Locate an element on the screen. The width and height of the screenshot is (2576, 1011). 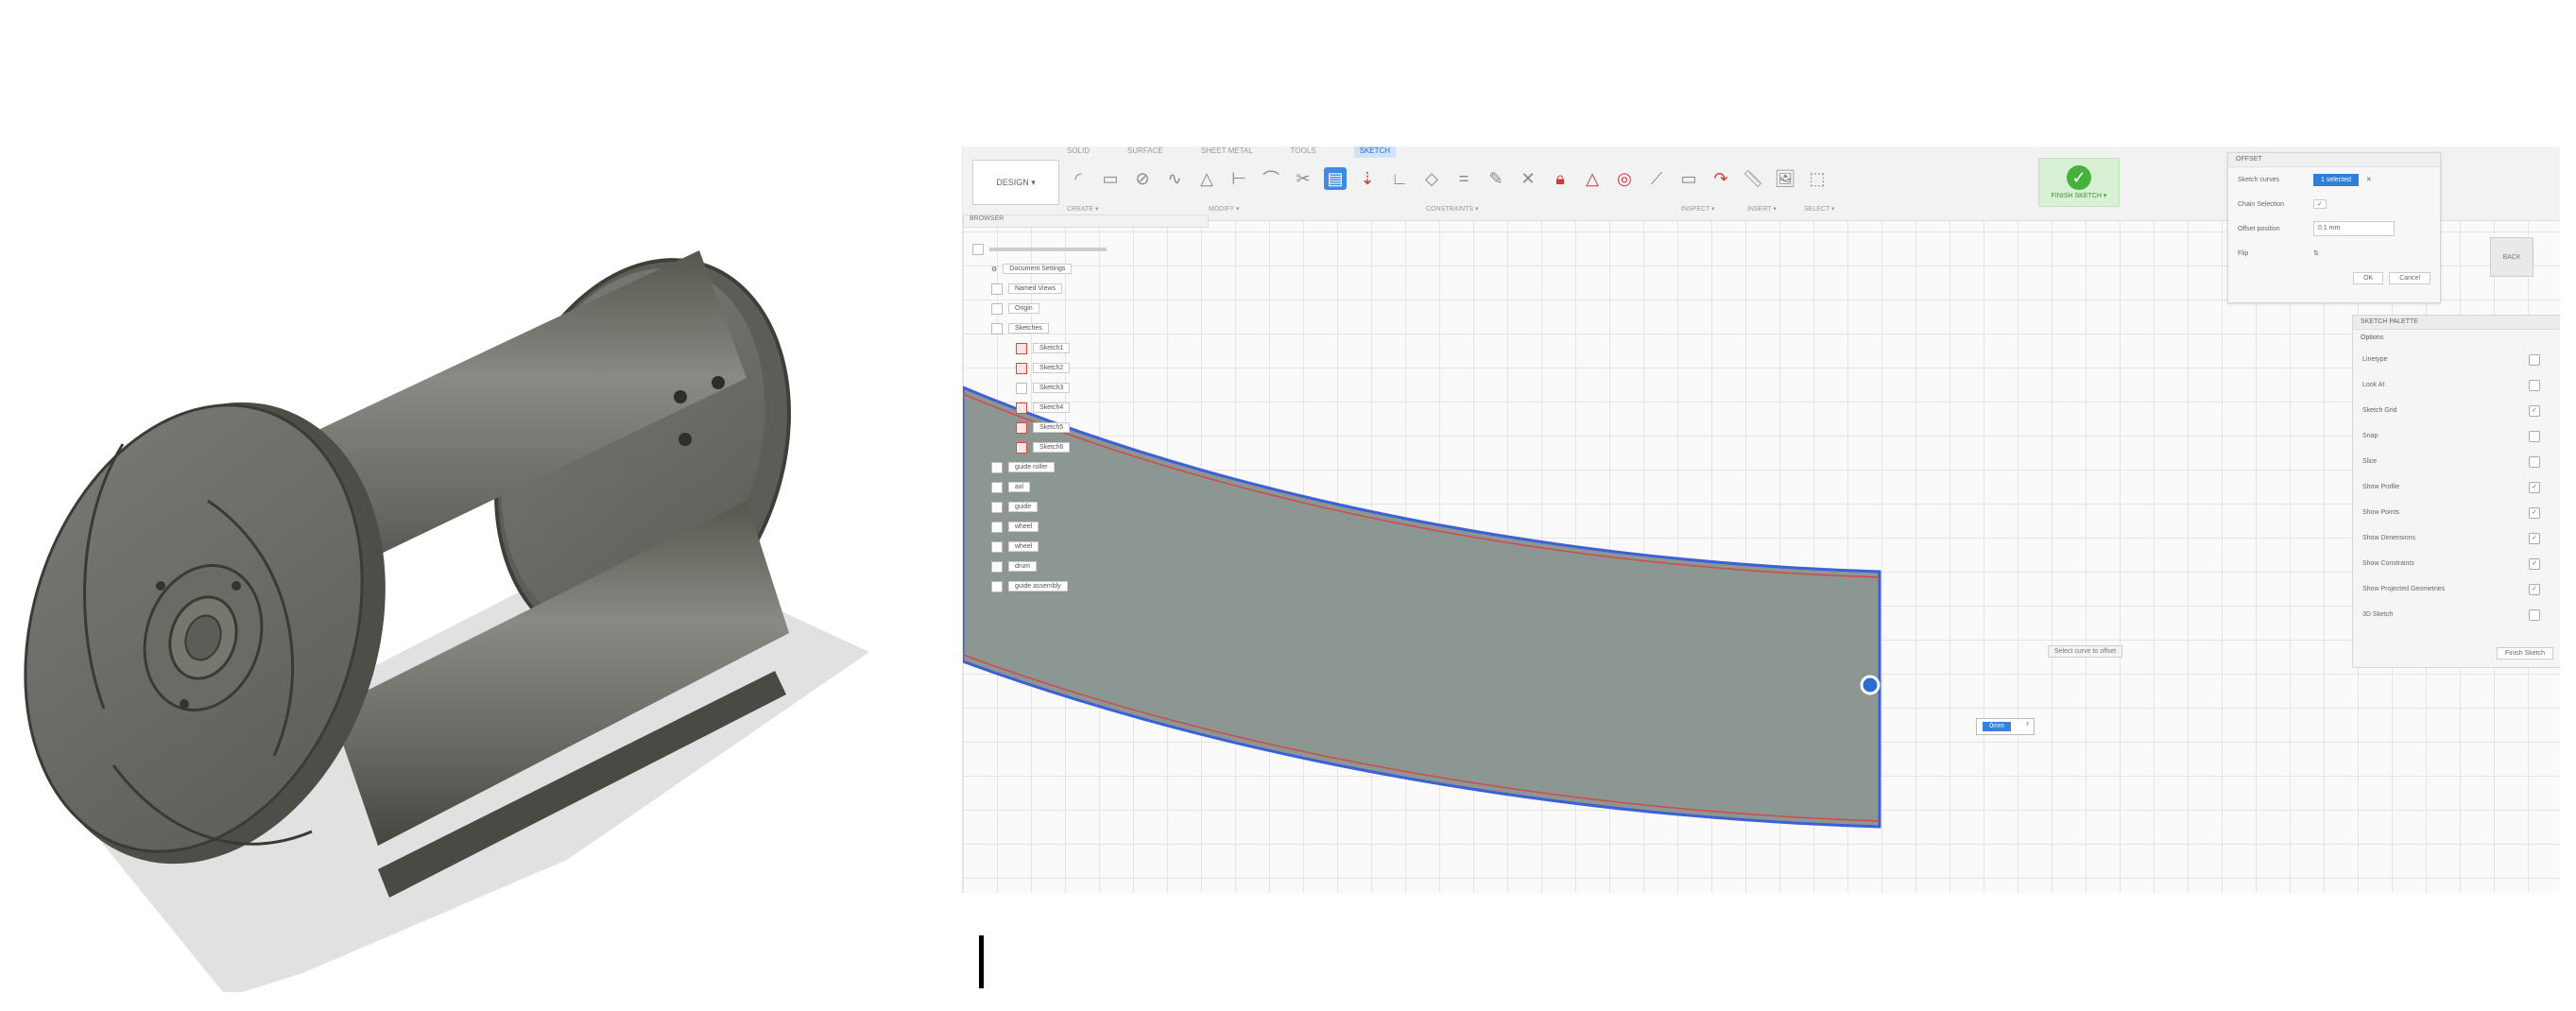
offset-position-input: 0.1 mm is located at coordinates (2354, 228).